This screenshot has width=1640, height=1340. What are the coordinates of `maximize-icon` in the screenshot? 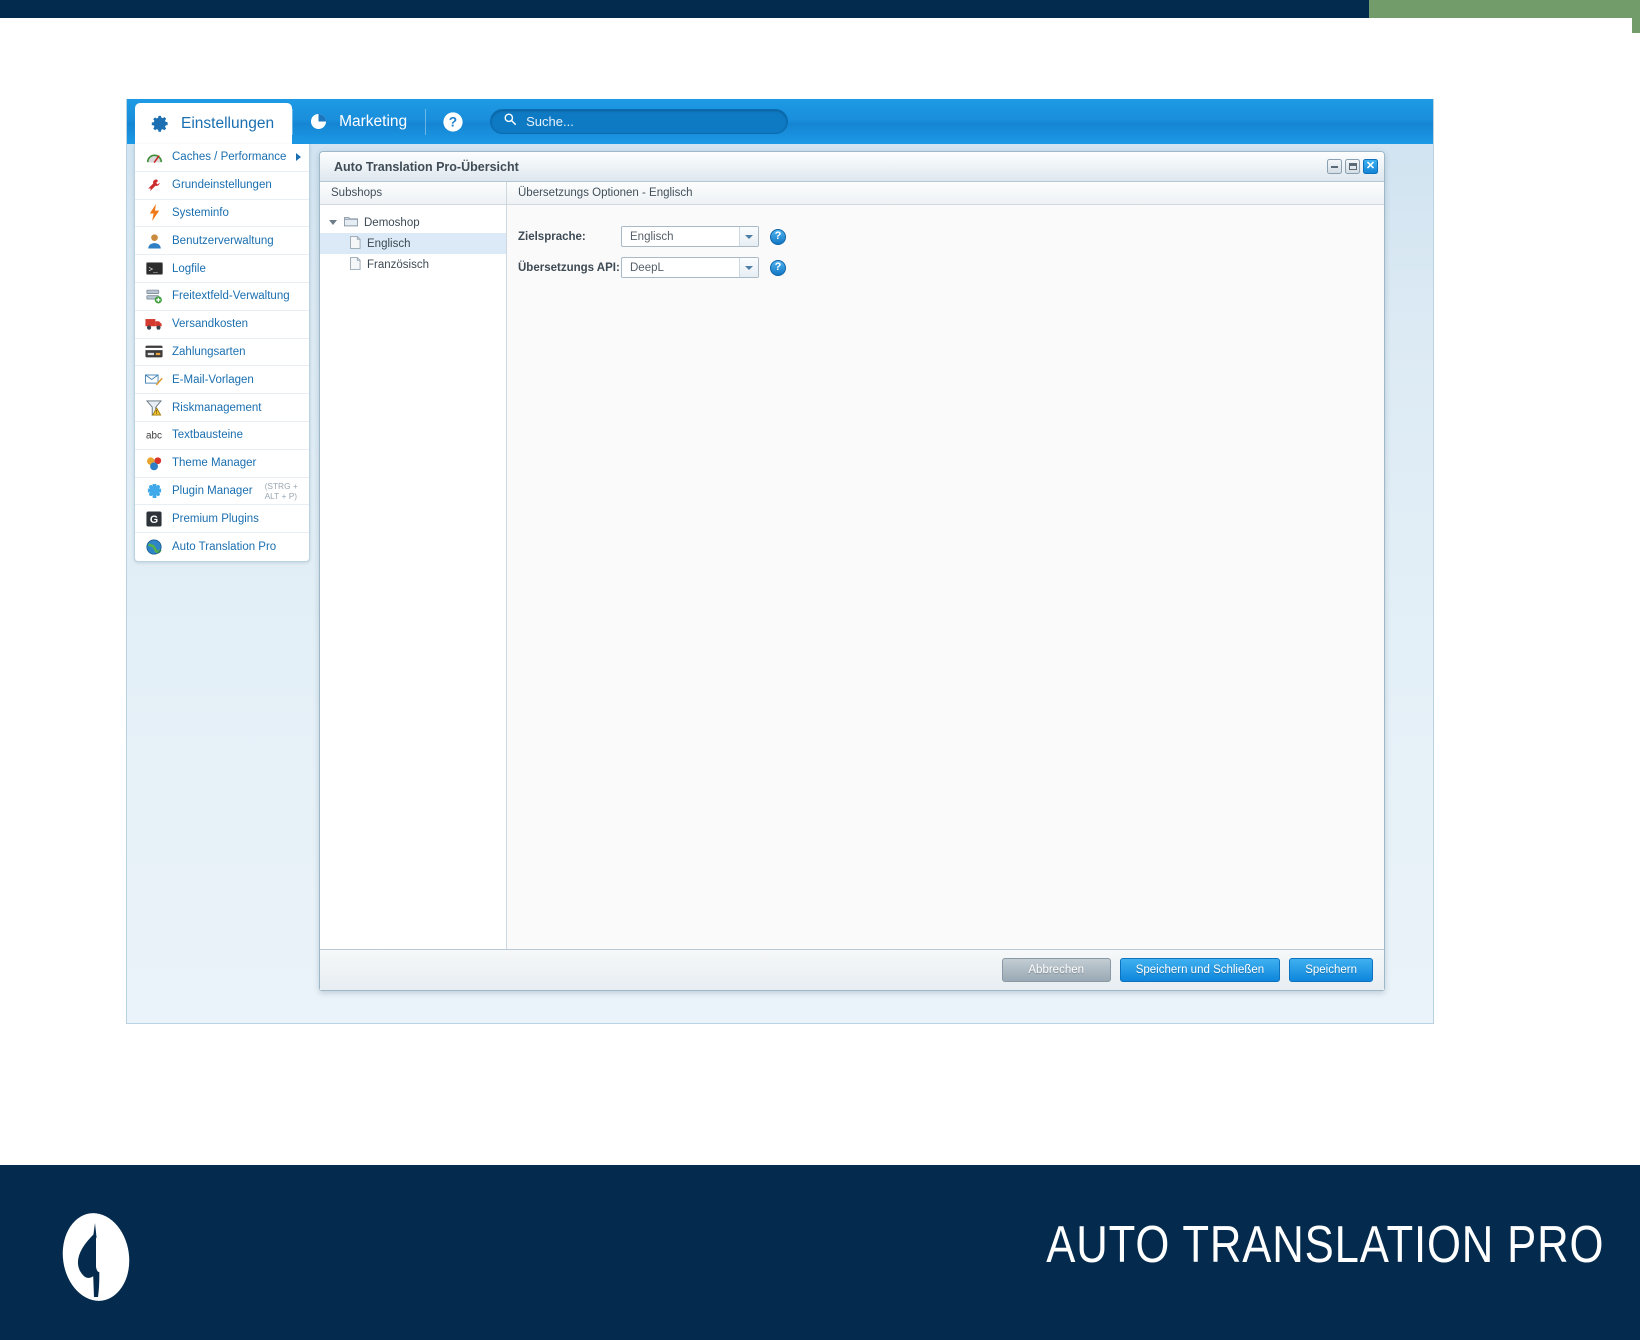 It's located at (1352, 166).